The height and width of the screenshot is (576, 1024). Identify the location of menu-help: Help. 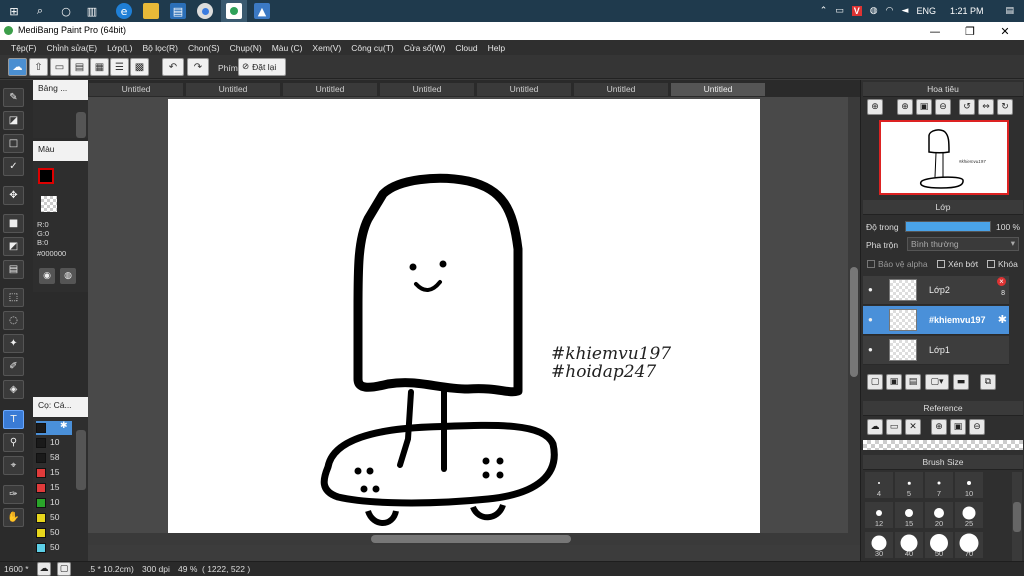
(496, 48).